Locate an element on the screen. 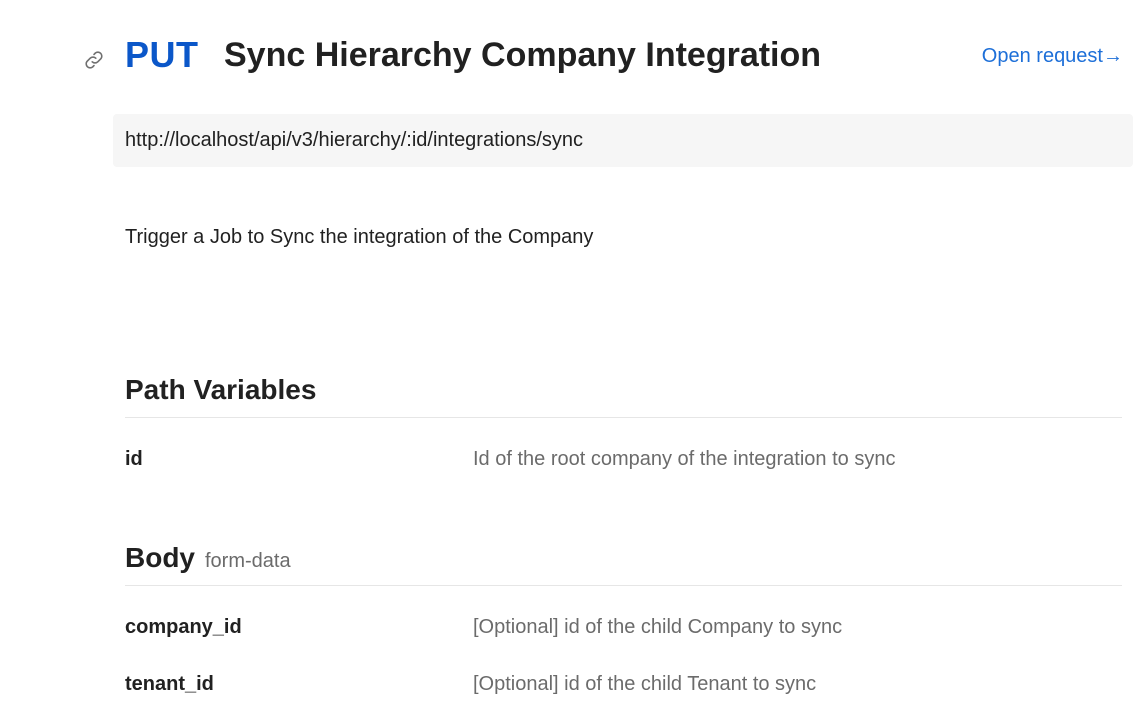  body-param-name: tenant_id is located at coordinates (169, 684).